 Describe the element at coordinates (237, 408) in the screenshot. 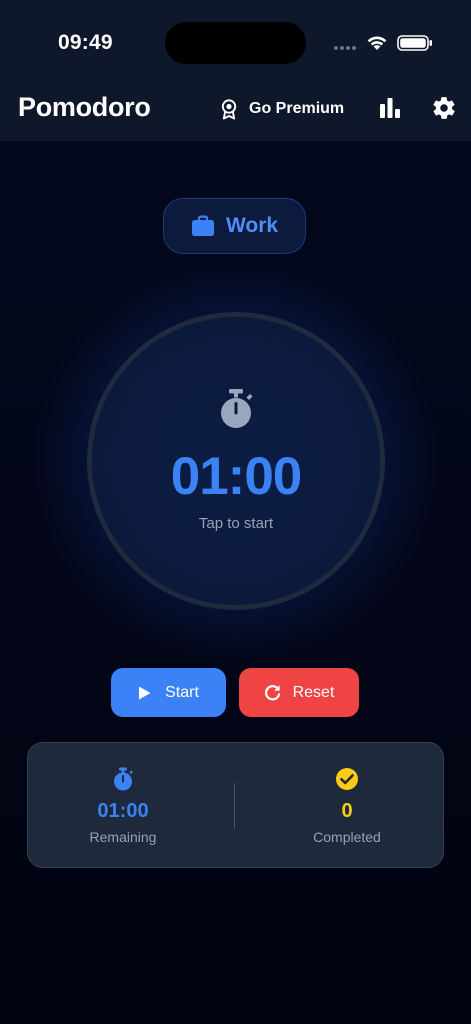

I see `stopwatch-icon` at that location.